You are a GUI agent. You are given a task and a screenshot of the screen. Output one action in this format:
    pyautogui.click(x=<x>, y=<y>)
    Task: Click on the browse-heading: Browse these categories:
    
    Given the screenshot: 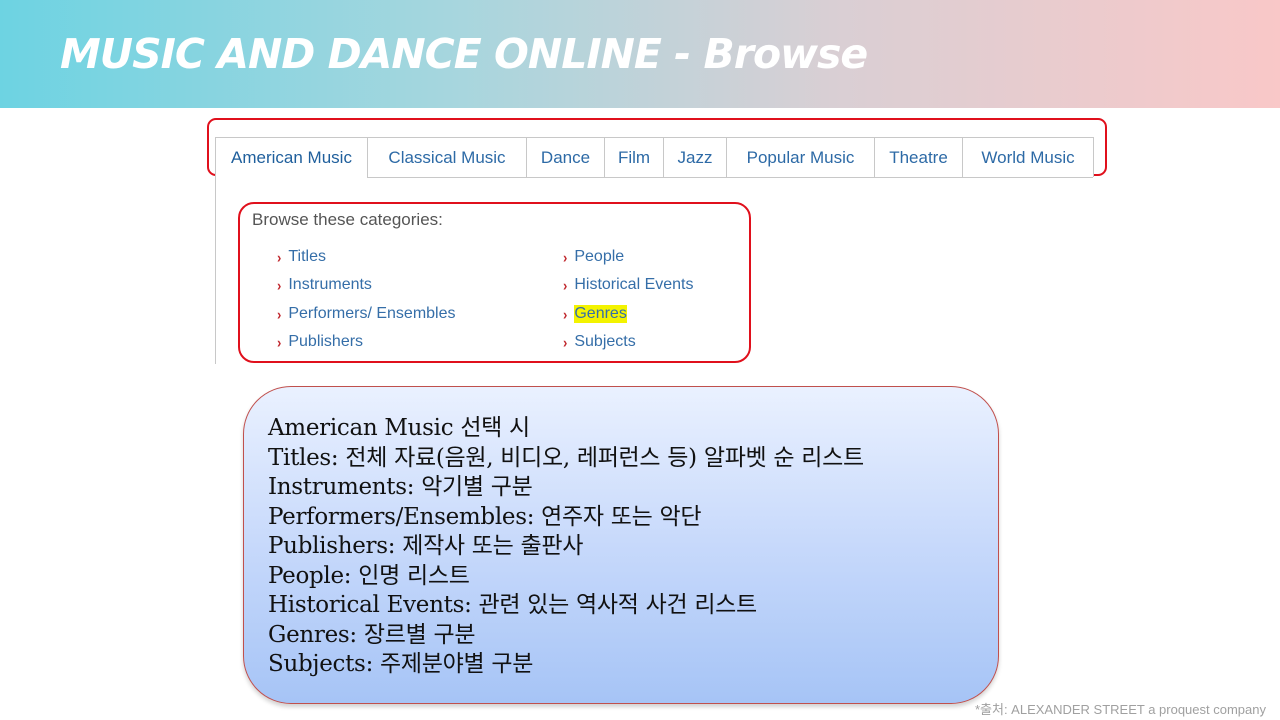 What is the action you would take?
    pyautogui.click(x=347, y=219)
    